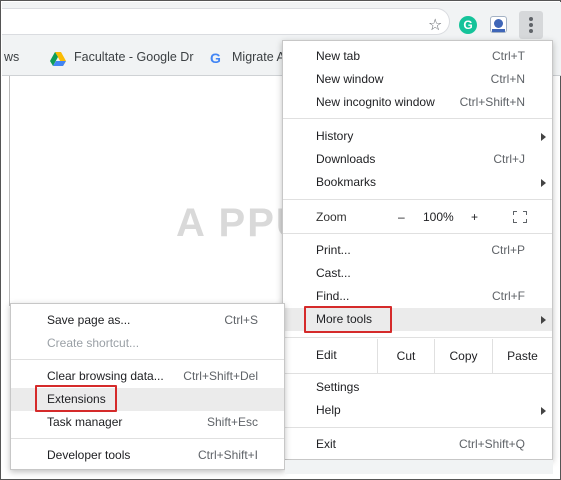 The height and width of the screenshot is (480, 561). What do you see at coordinates (401, 217) in the screenshot?
I see `zoom-out-button: –` at bounding box center [401, 217].